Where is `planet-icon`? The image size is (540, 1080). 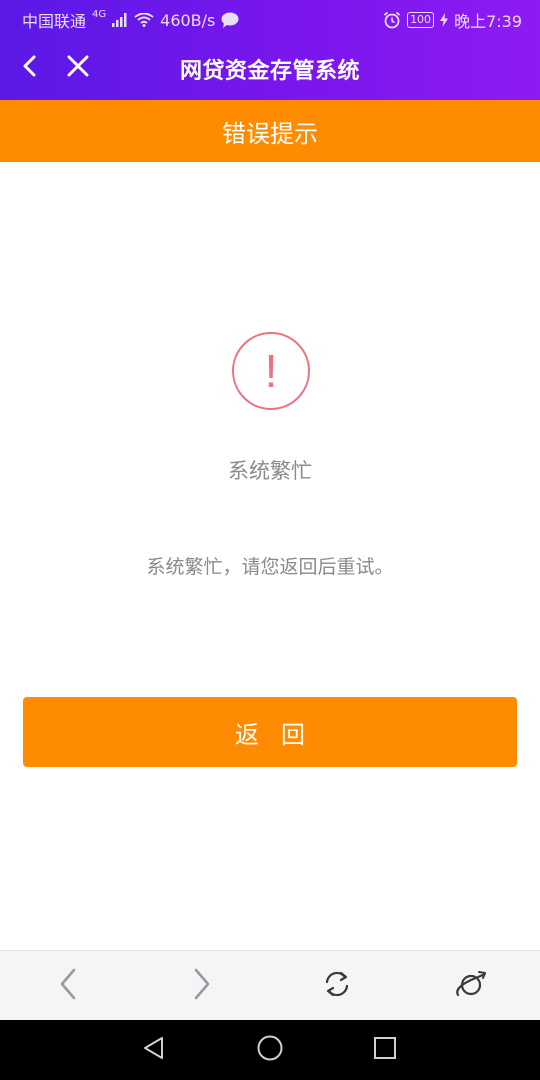
planet-icon is located at coordinates (471, 986).